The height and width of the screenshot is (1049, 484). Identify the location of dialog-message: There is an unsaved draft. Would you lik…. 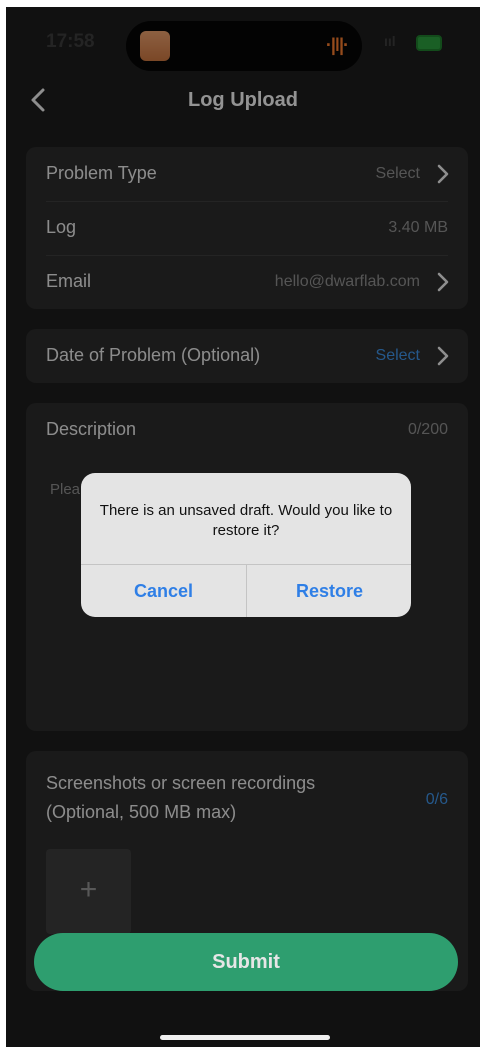
(246, 520).